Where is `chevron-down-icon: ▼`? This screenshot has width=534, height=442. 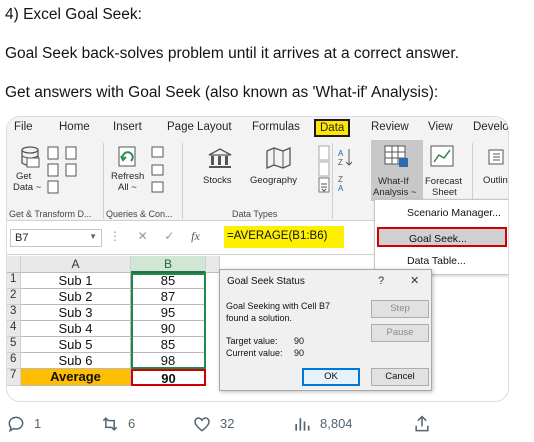 chevron-down-icon: ▼ is located at coordinates (93, 236).